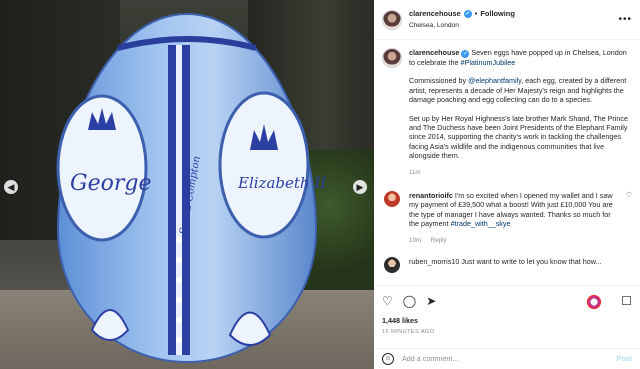  Describe the element at coordinates (415, 240) in the screenshot. I see `comment-time: 10m` at that location.